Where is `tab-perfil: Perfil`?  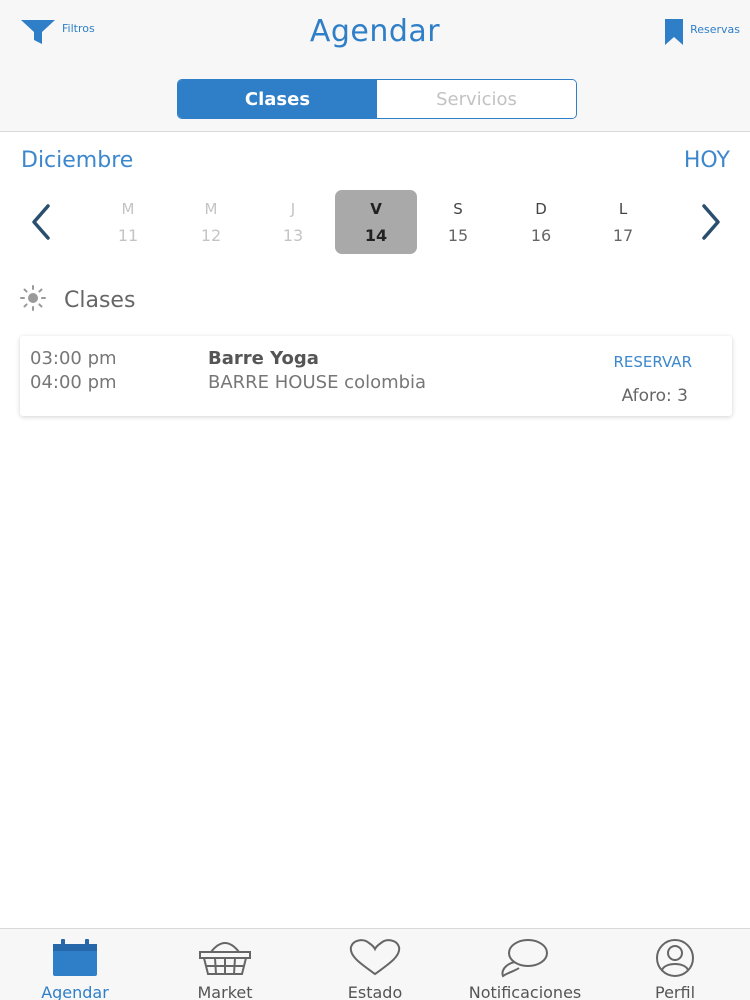 tab-perfil: Perfil is located at coordinates (675, 964).